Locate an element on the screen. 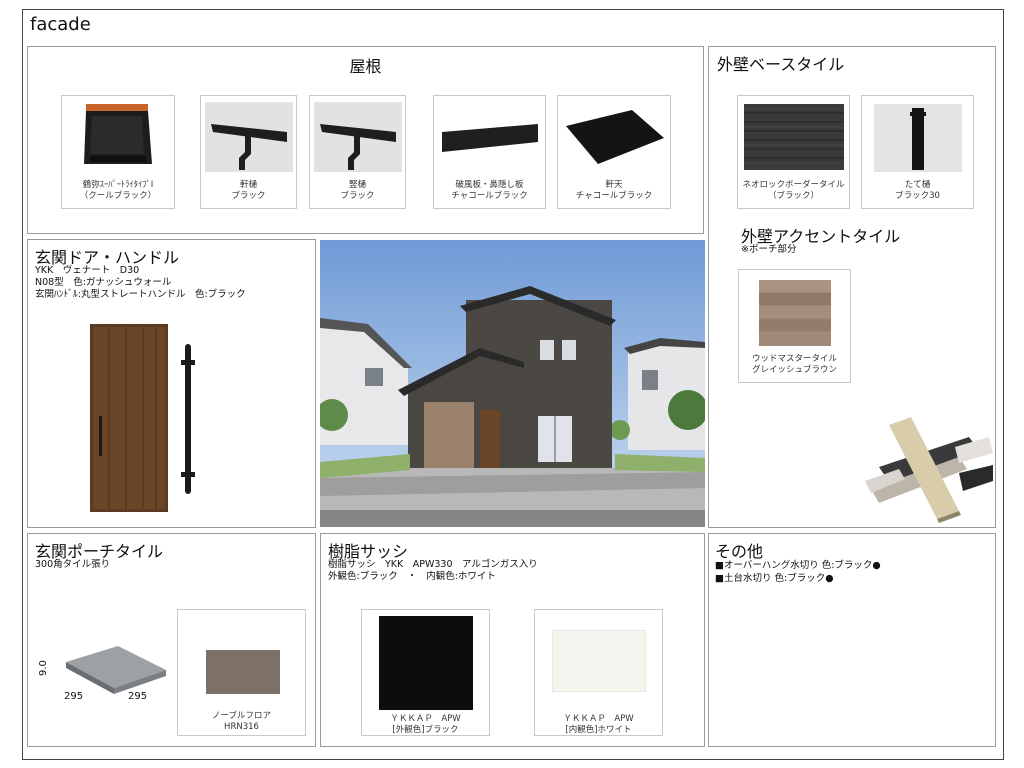  soffit-card: 軒天 チャコールブラック is located at coordinates (614, 152).